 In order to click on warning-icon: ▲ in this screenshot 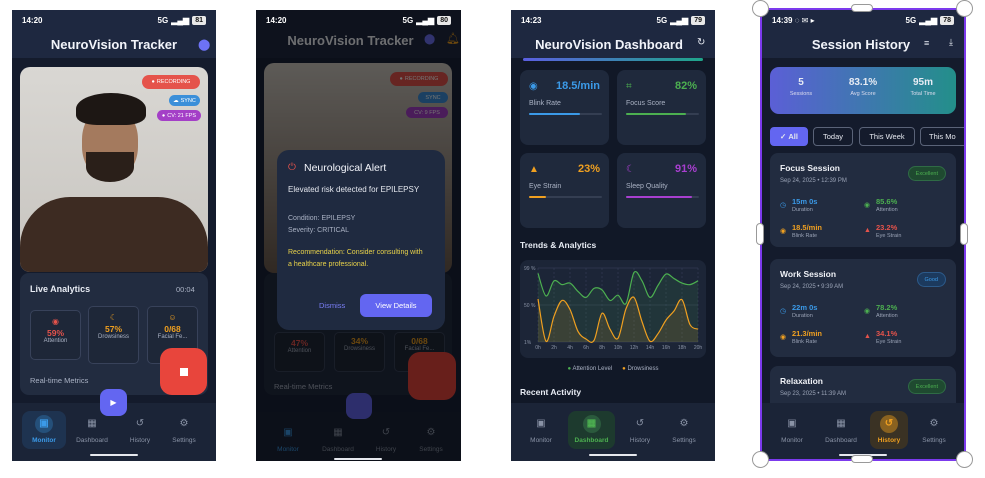, I will do `click(534, 169)`.